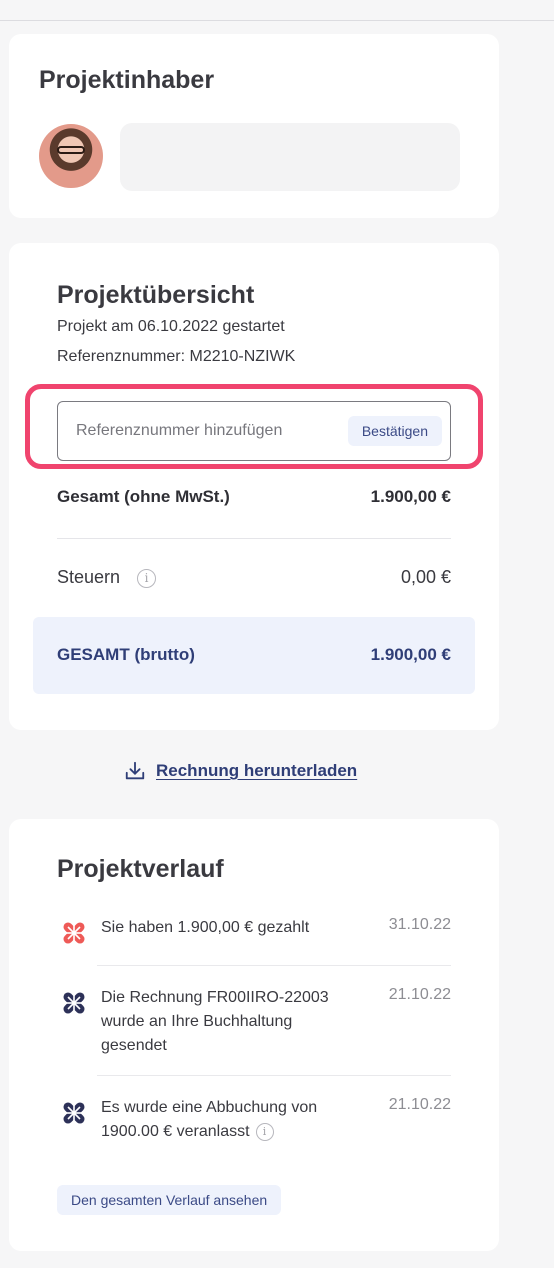 The image size is (554, 1268). What do you see at coordinates (277, 20) in the screenshot?
I see `top-divider` at bounding box center [277, 20].